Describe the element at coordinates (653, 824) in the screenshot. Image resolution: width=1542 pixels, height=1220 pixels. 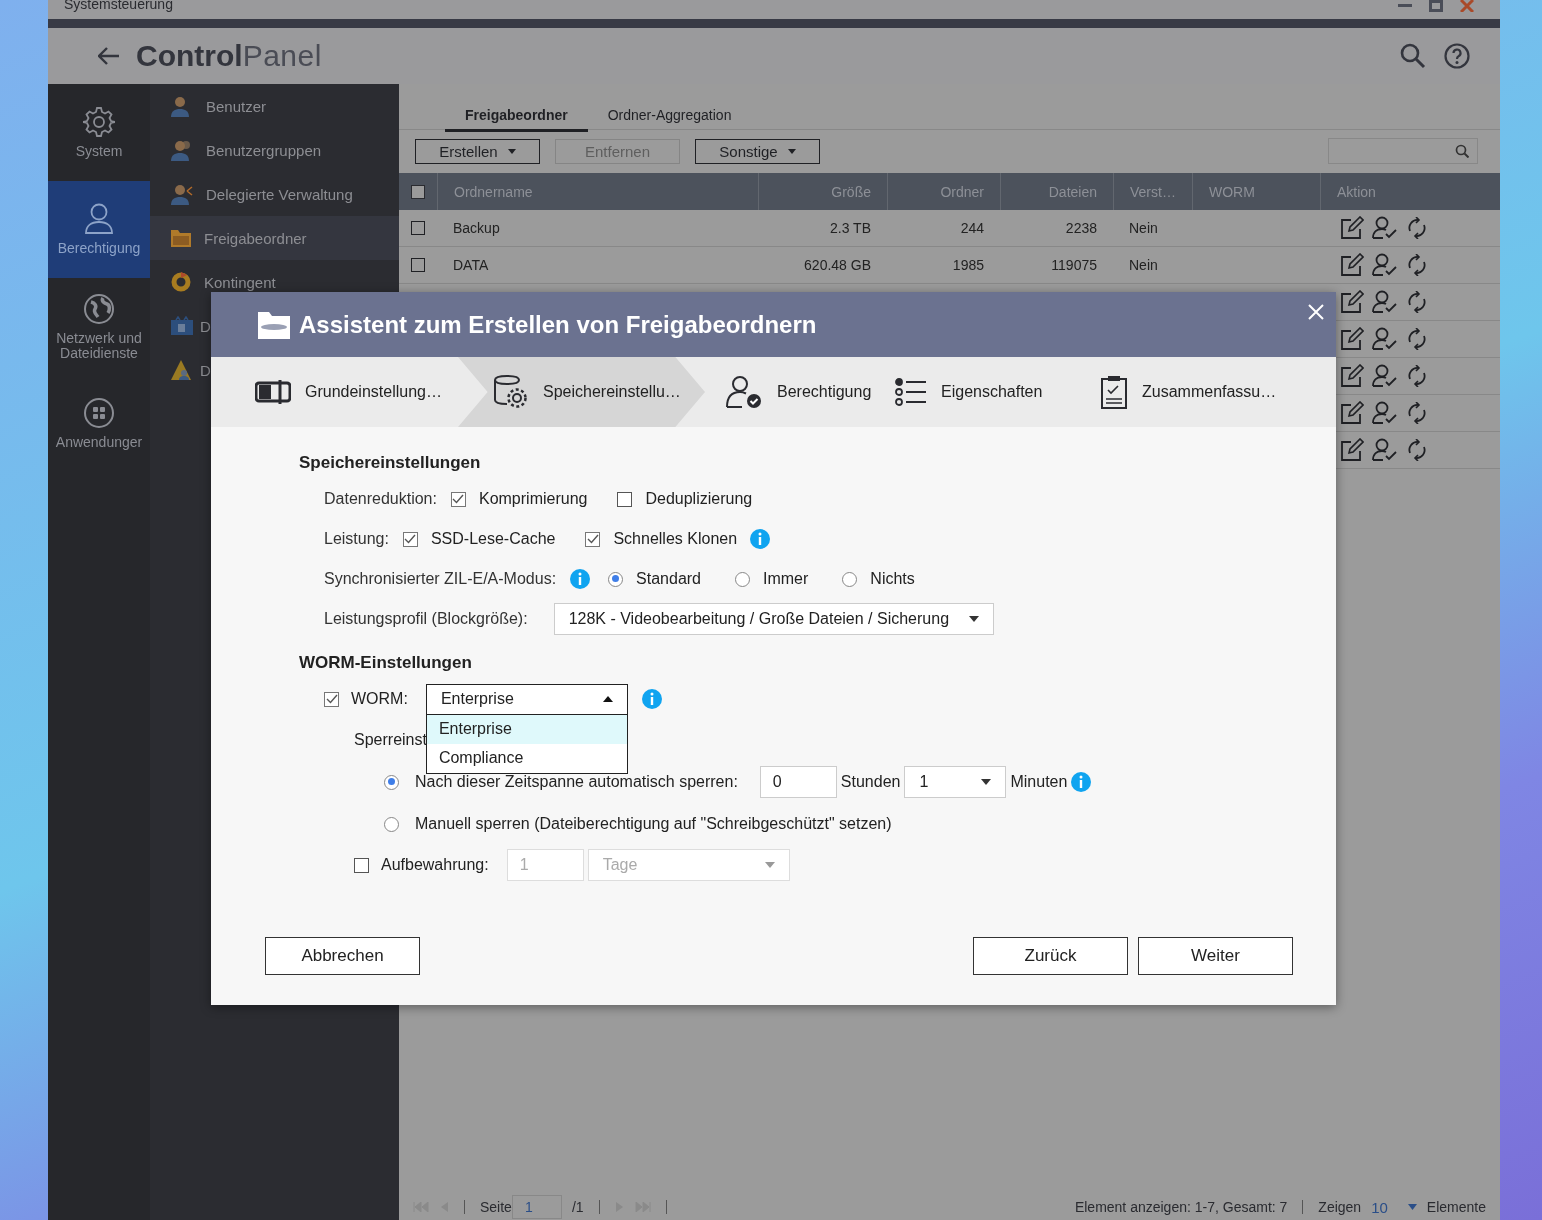
I see `option-label: Manuell sperren (Dateiberechtigung auf "Schreibgeschützt" setzen)` at that location.